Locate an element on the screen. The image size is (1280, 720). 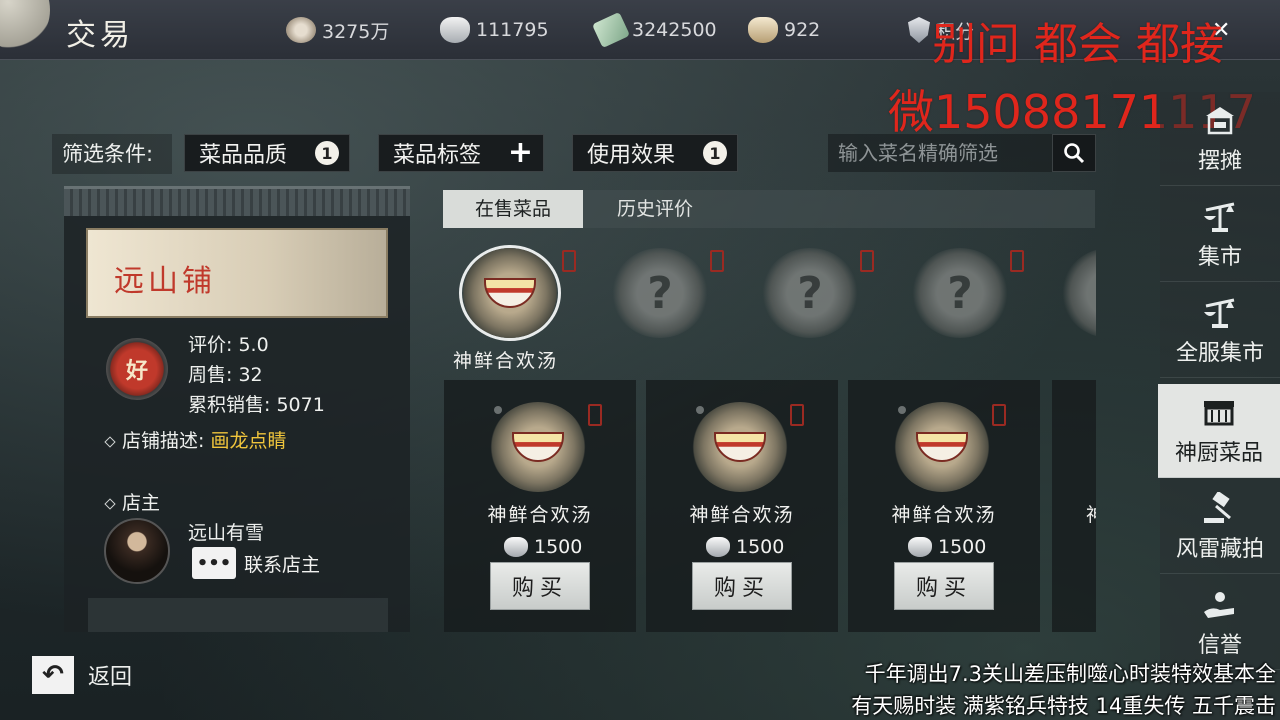
contact-owner-label: 联系店主 is located at coordinates (282, 564).